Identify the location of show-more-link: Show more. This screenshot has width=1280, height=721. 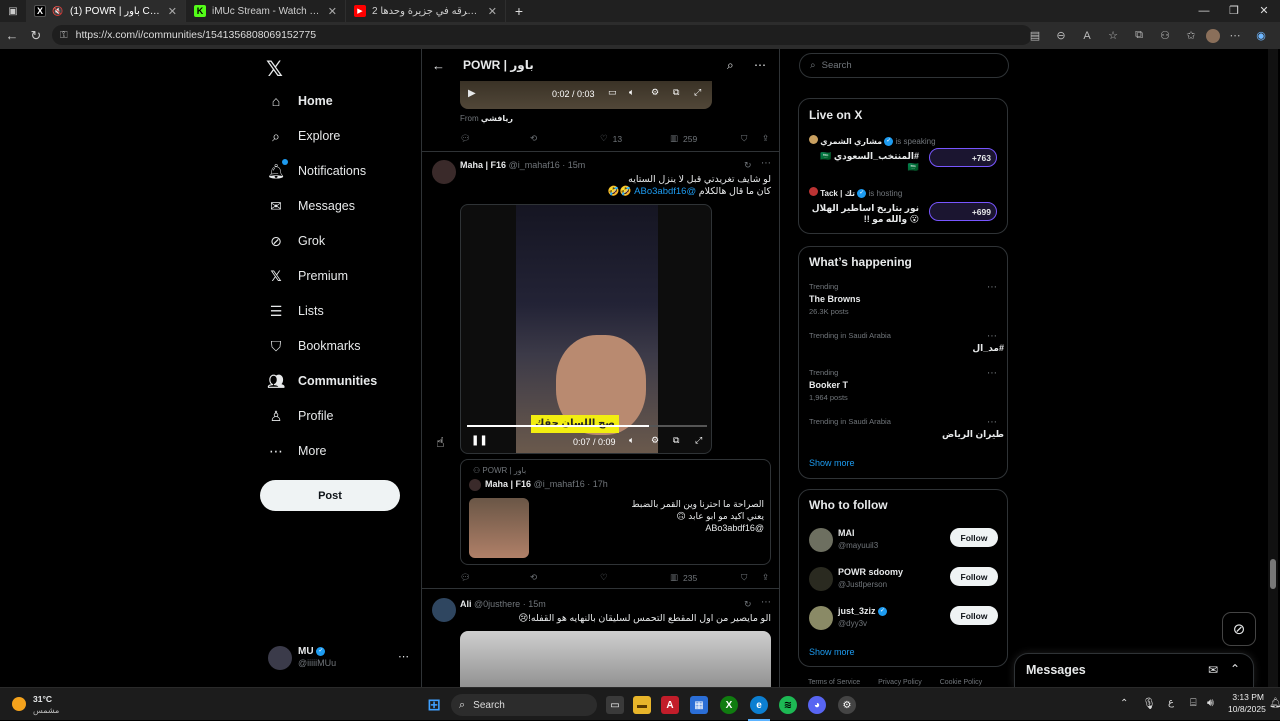
(832, 652).